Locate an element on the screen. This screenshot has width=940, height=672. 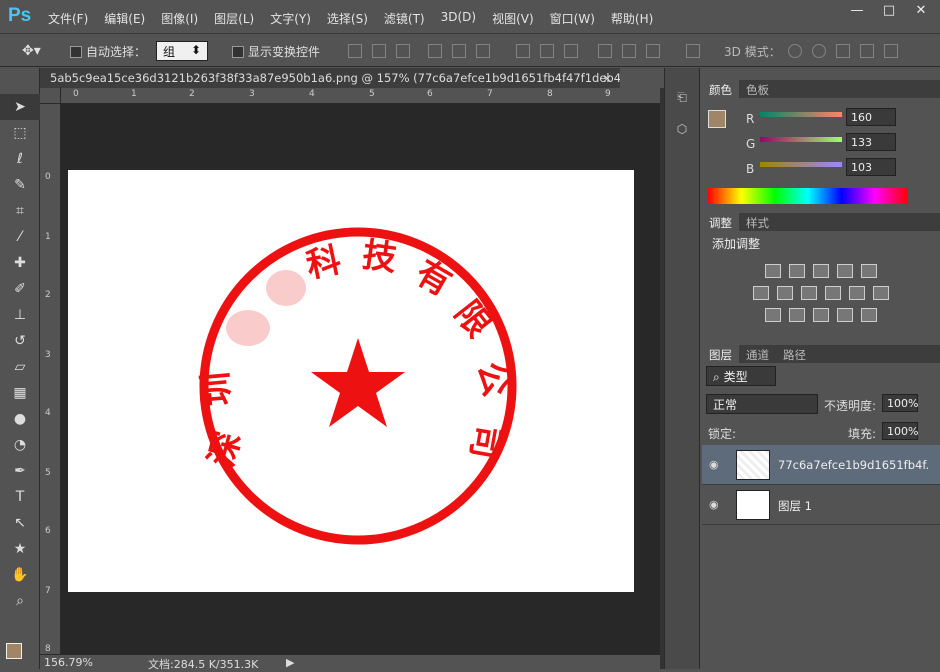
pen-tool-icon: ✒ is located at coordinates (20, 471).